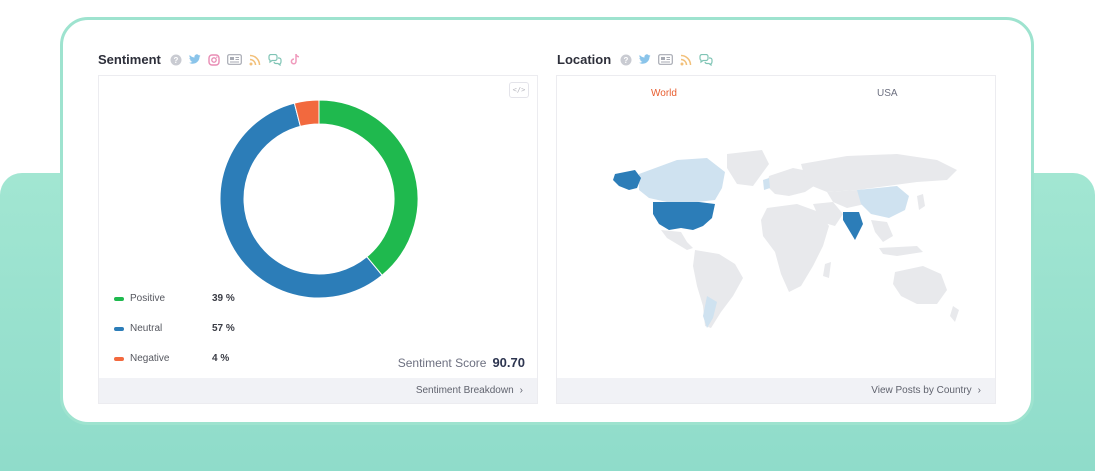 Image resolution: width=1095 pixels, height=471 pixels. Describe the element at coordinates (214, 59) in the screenshot. I see `instagram-icon` at that location.